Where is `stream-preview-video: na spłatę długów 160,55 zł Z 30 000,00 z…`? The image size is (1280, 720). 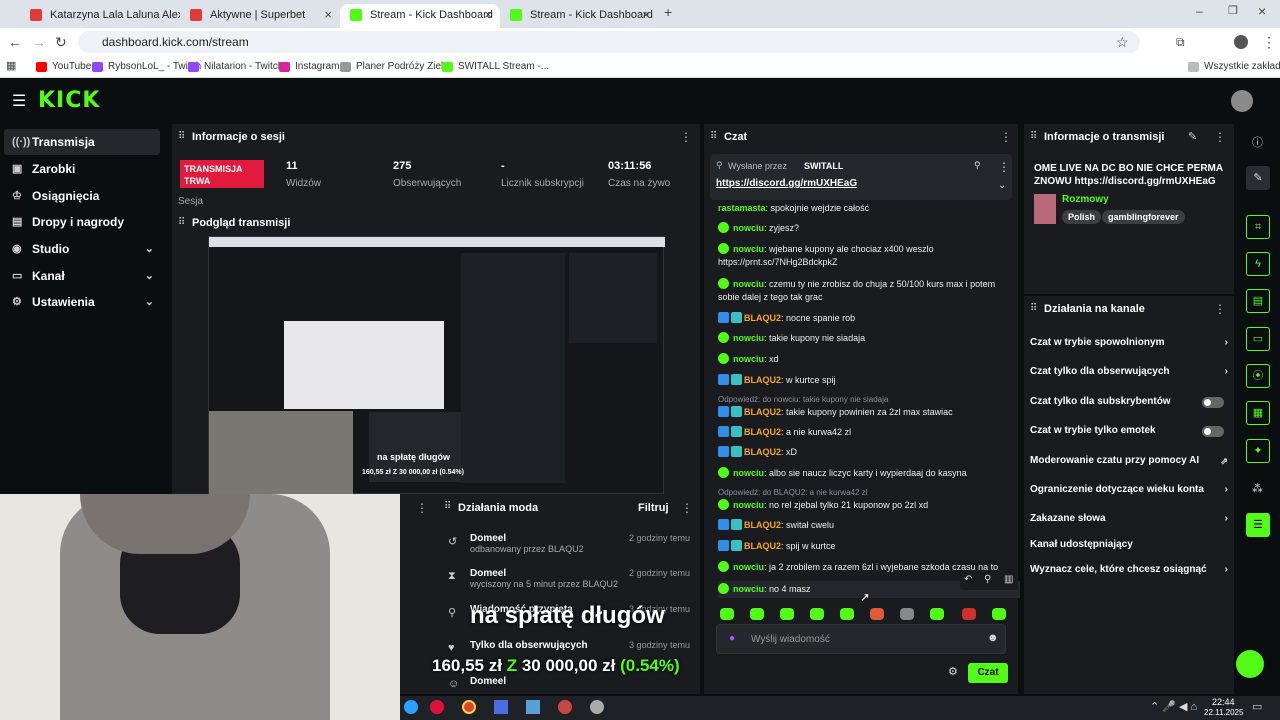
stream-preview-video: na spłatę długów 160,55 zł Z 30 000,00 z… is located at coordinates (436, 365).